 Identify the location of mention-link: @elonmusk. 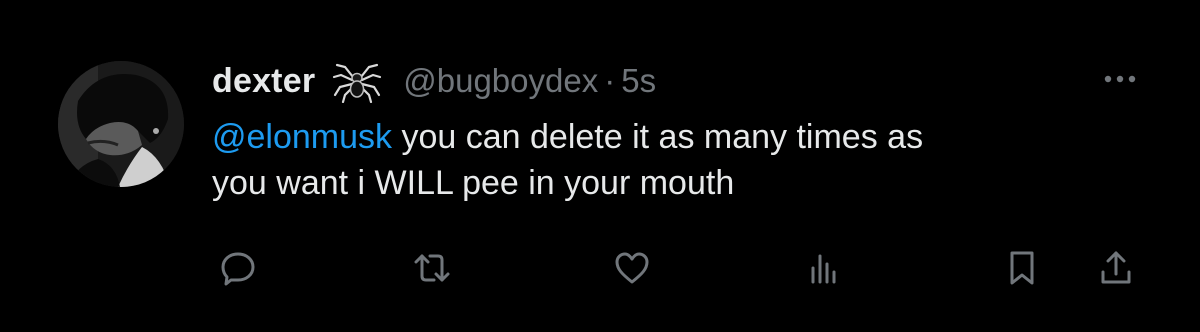
(302, 137).